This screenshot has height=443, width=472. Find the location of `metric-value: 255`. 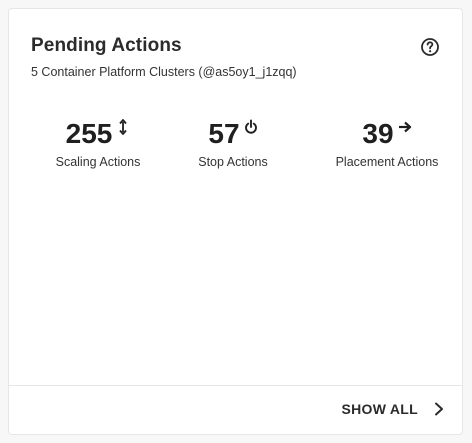

metric-value: 255 is located at coordinates (89, 133).